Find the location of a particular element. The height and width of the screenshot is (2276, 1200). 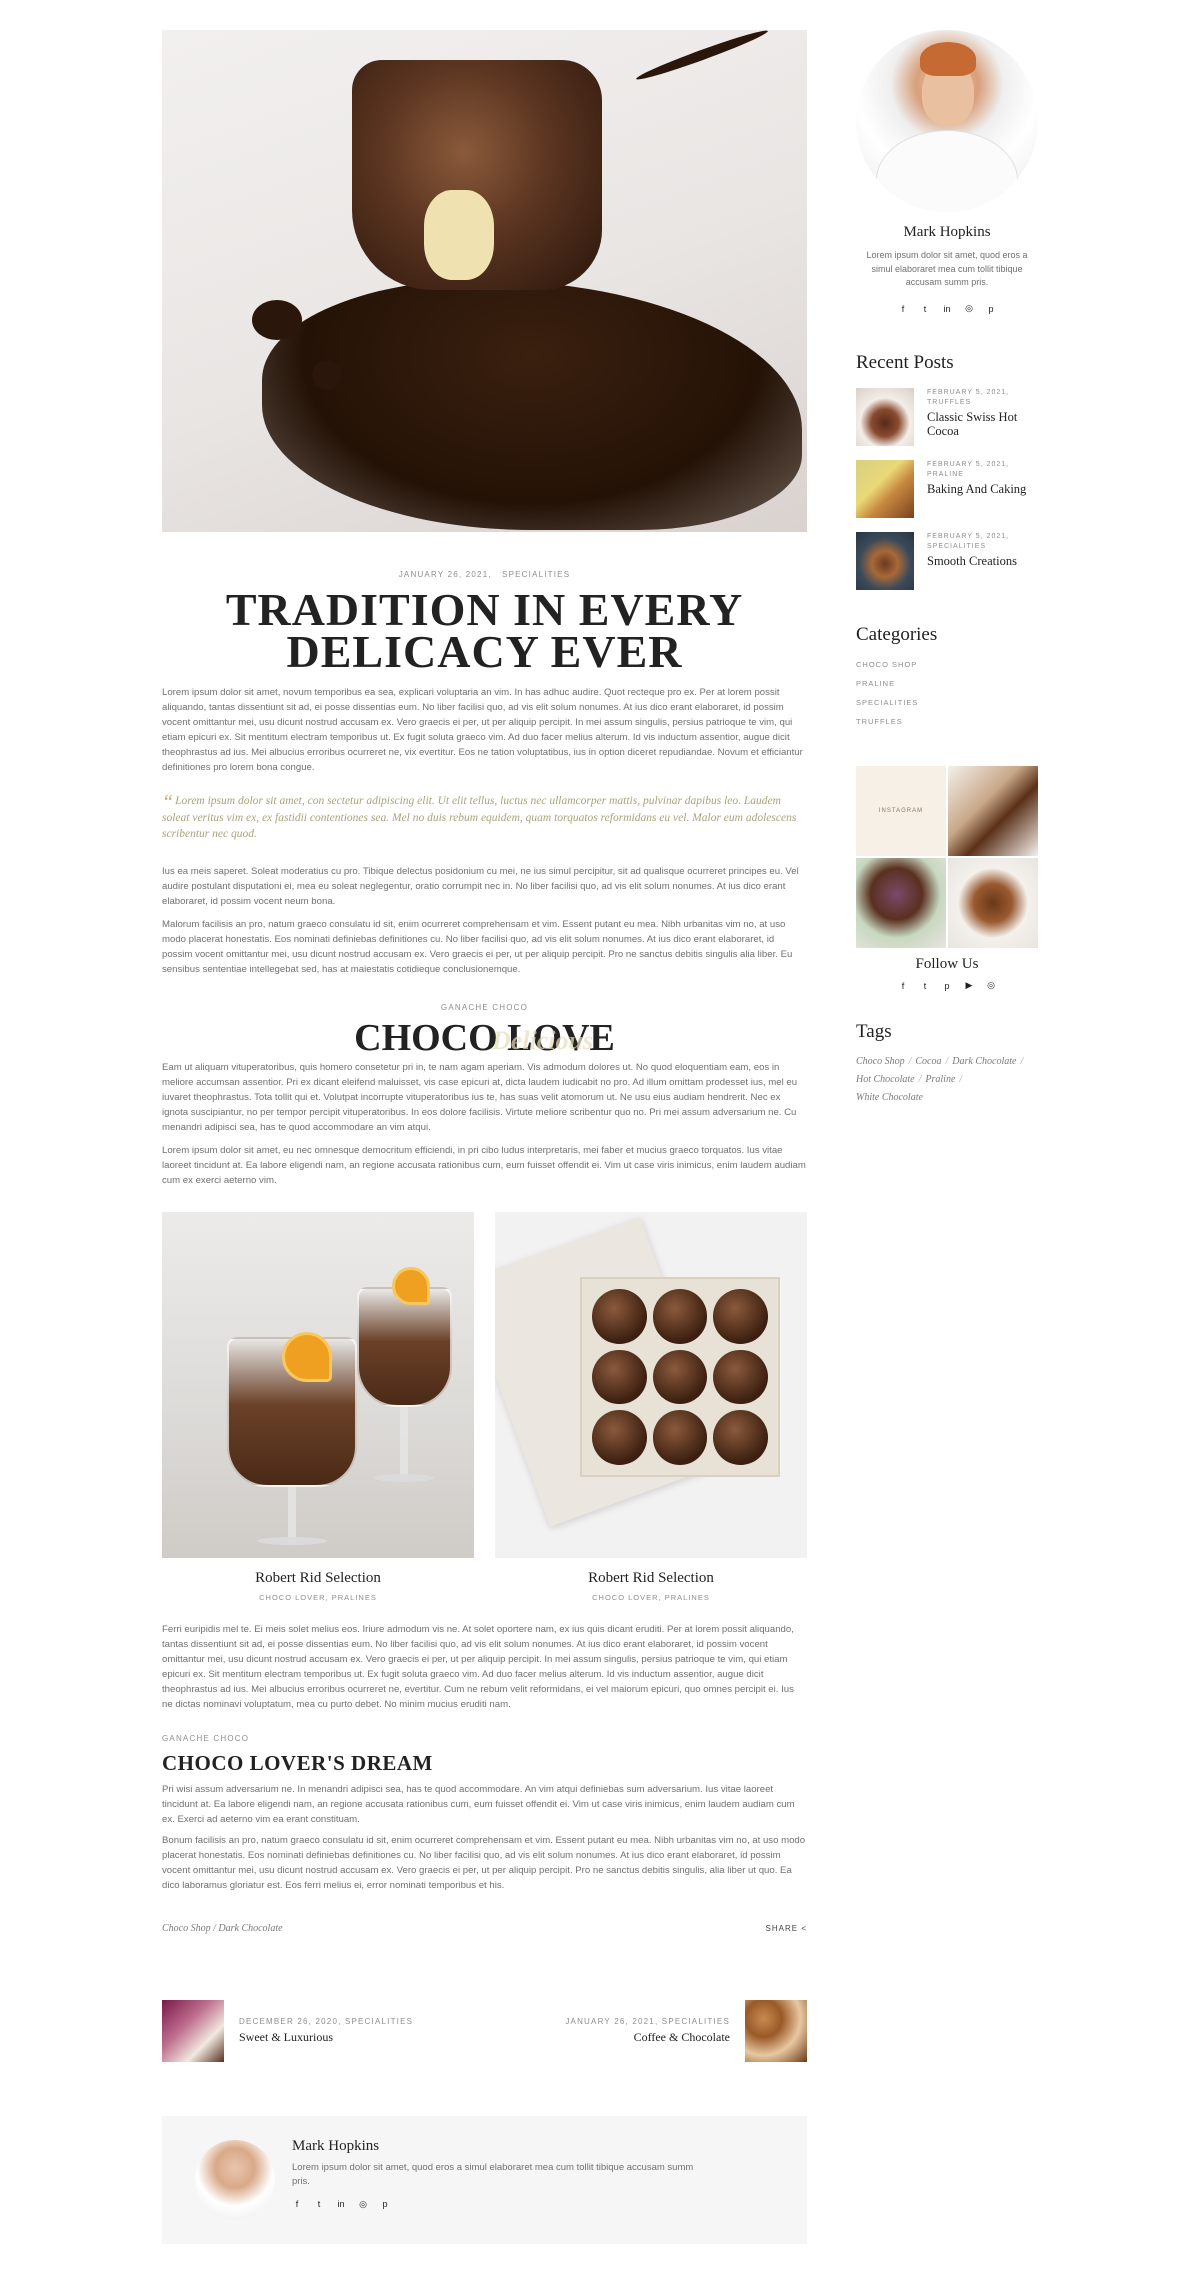

tag-link: Praline is located at coordinates (940, 1079).